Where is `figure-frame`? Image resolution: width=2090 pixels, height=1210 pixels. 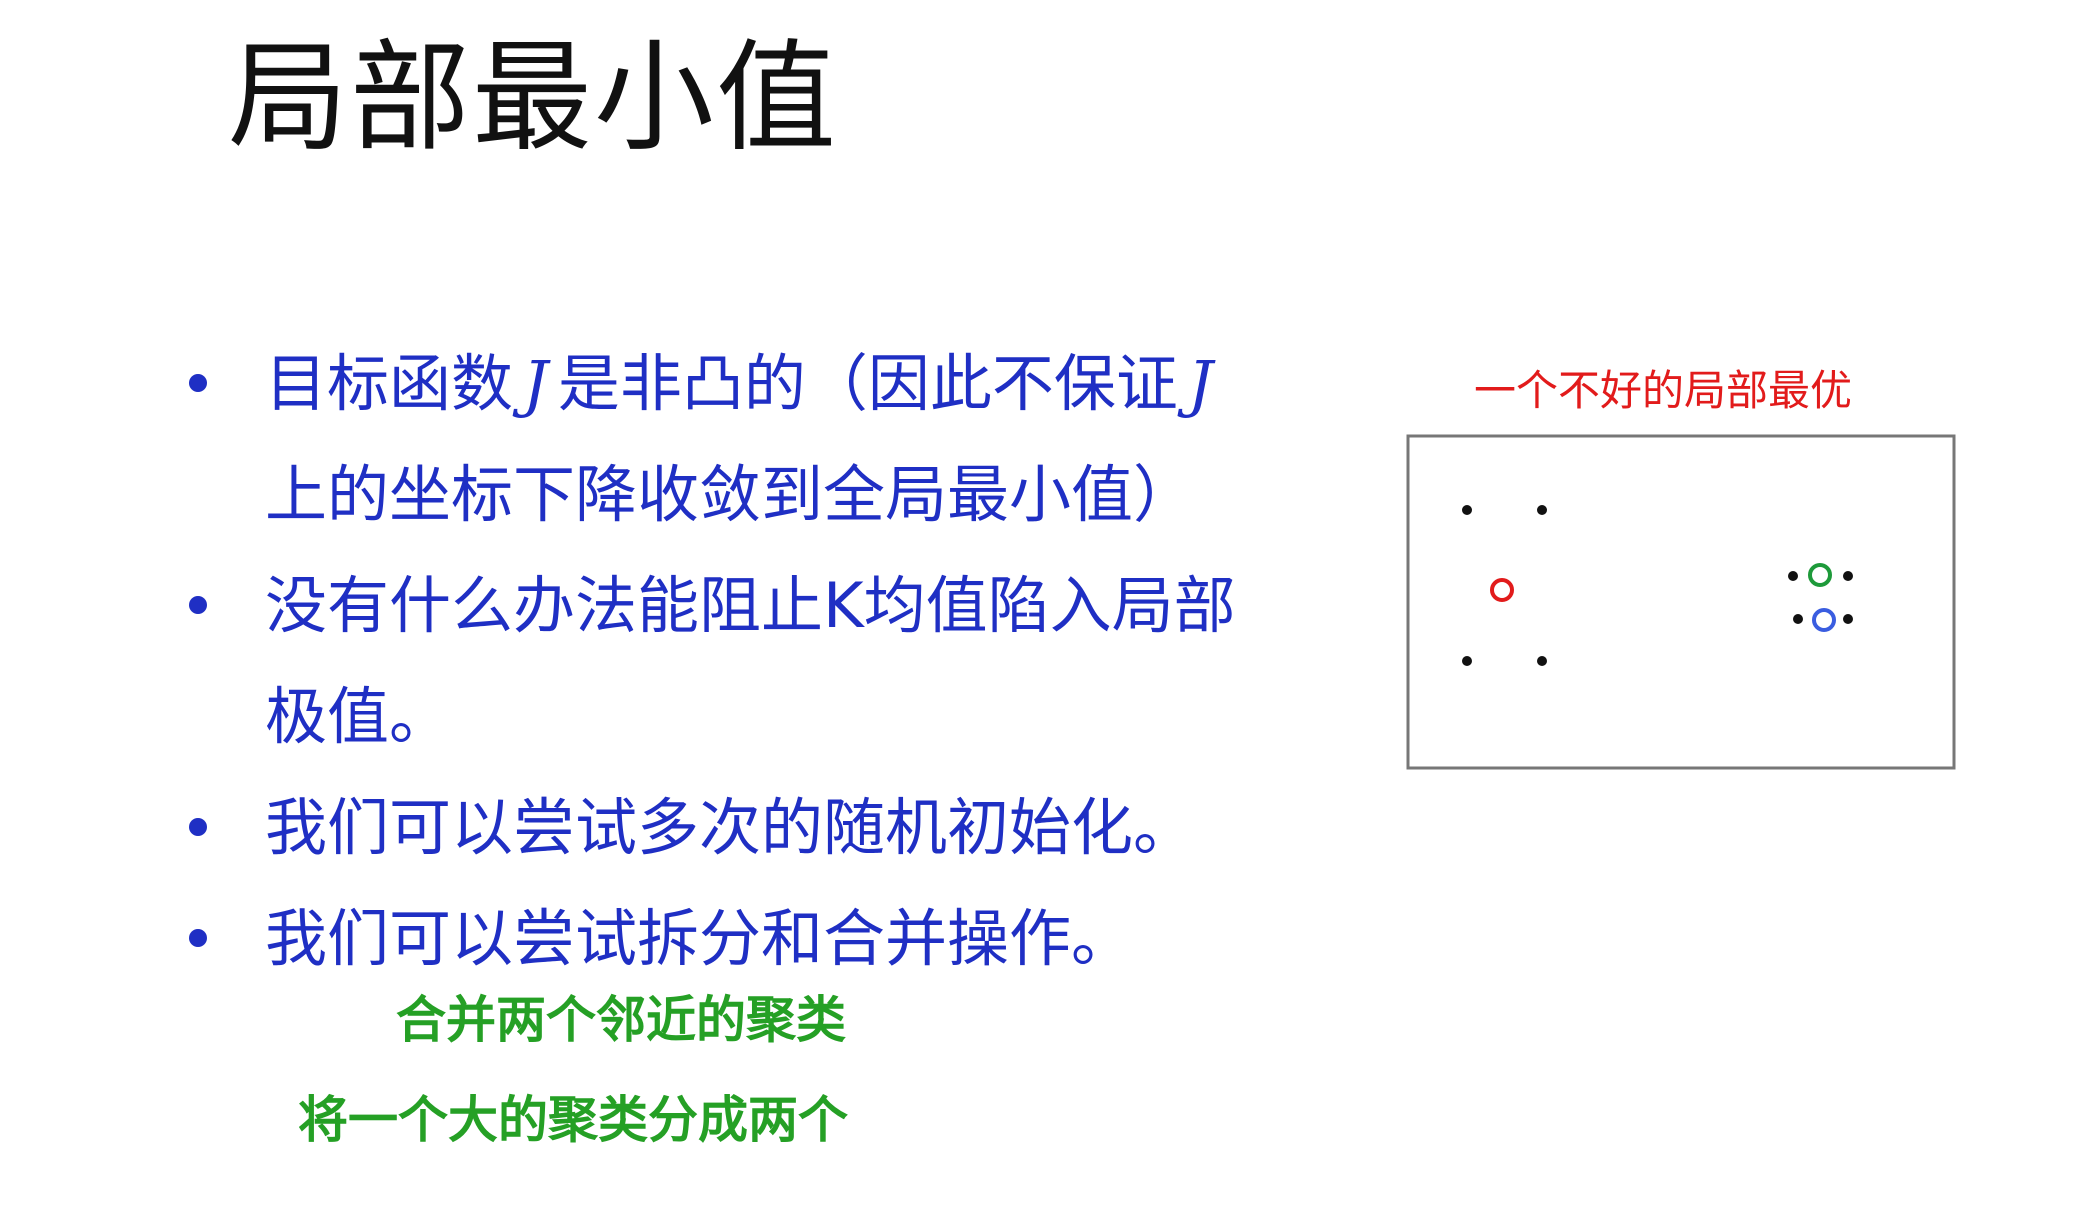 figure-frame is located at coordinates (1681, 602).